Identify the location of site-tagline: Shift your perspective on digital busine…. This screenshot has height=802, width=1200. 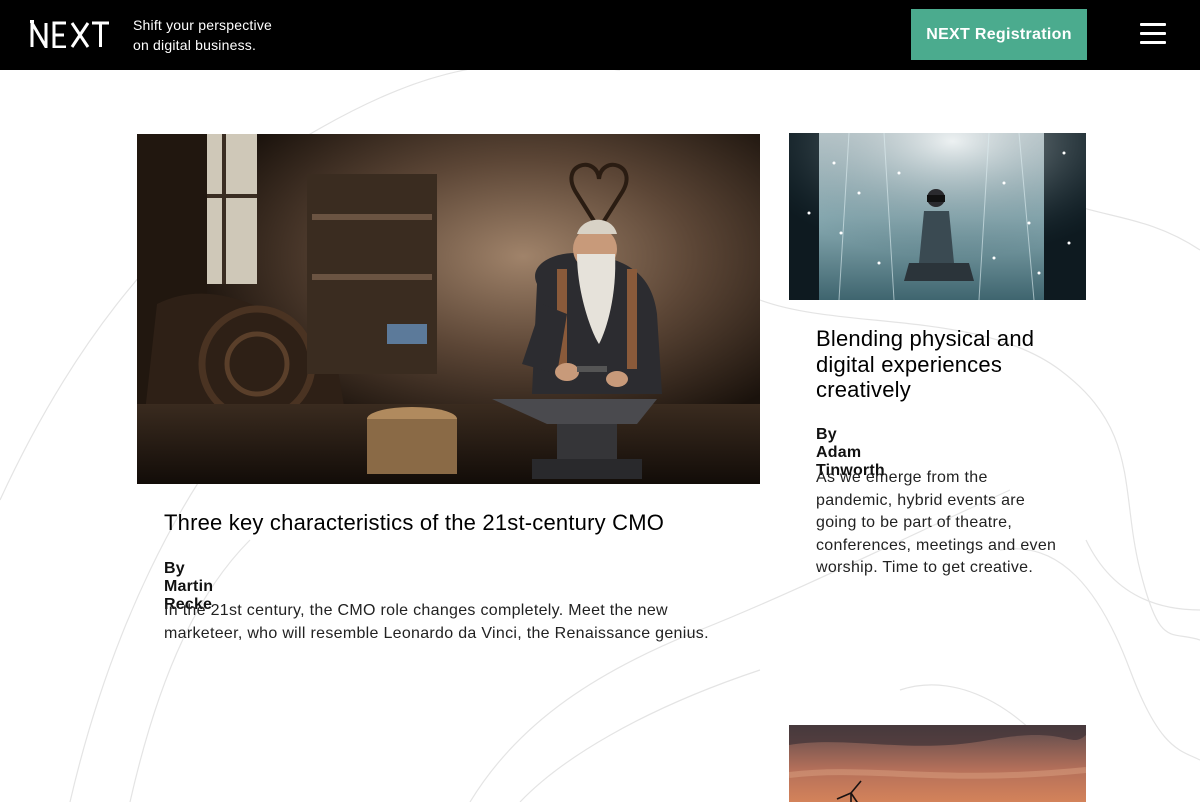
(202, 35).